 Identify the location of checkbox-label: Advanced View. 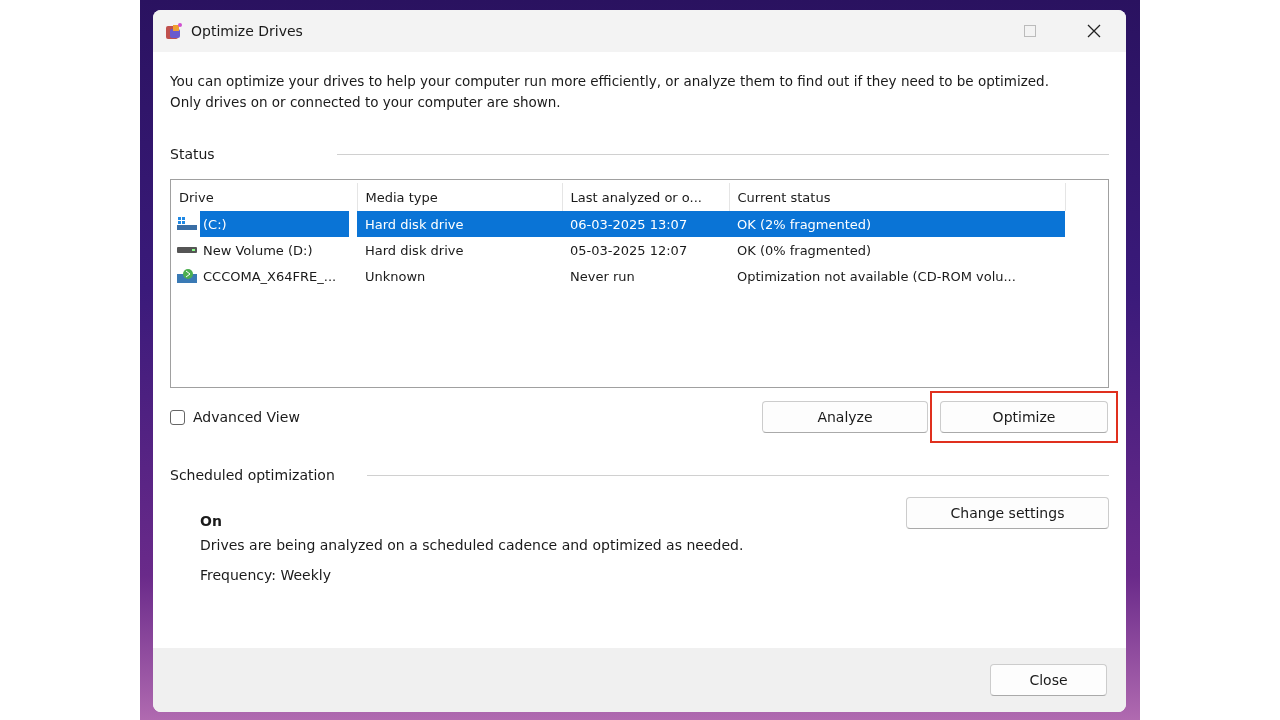
(246, 417).